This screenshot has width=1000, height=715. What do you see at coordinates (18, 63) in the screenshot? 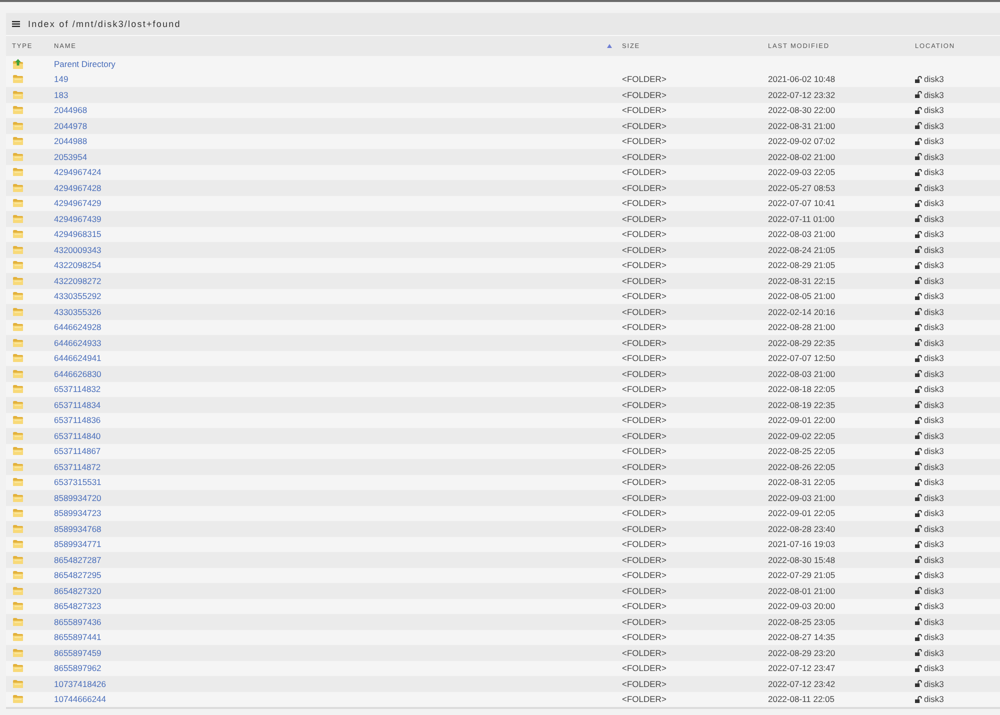
I see `folder-up-arrow-icon` at bounding box center [18, 63].